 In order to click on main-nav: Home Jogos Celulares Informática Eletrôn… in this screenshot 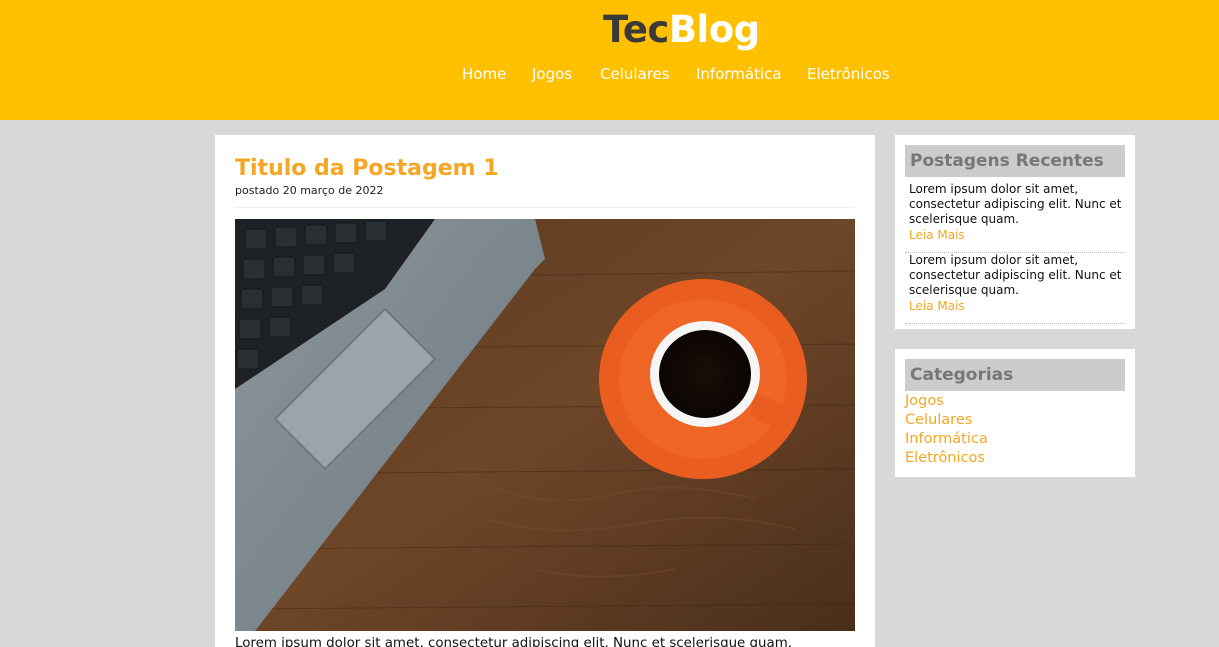, I will do `click(609, 75)`.